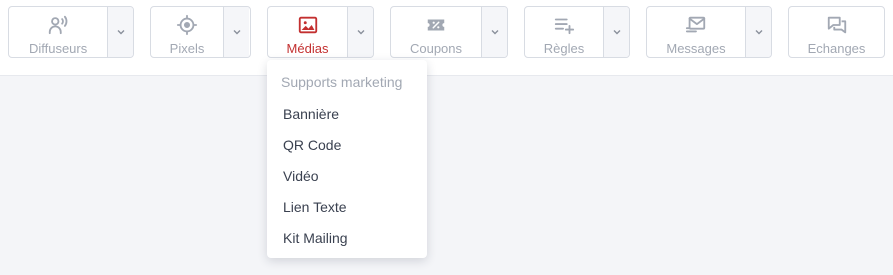 The width and height of the screenshot is (893, 275). I want to click on regles-button: Règles, so click(564, 32).